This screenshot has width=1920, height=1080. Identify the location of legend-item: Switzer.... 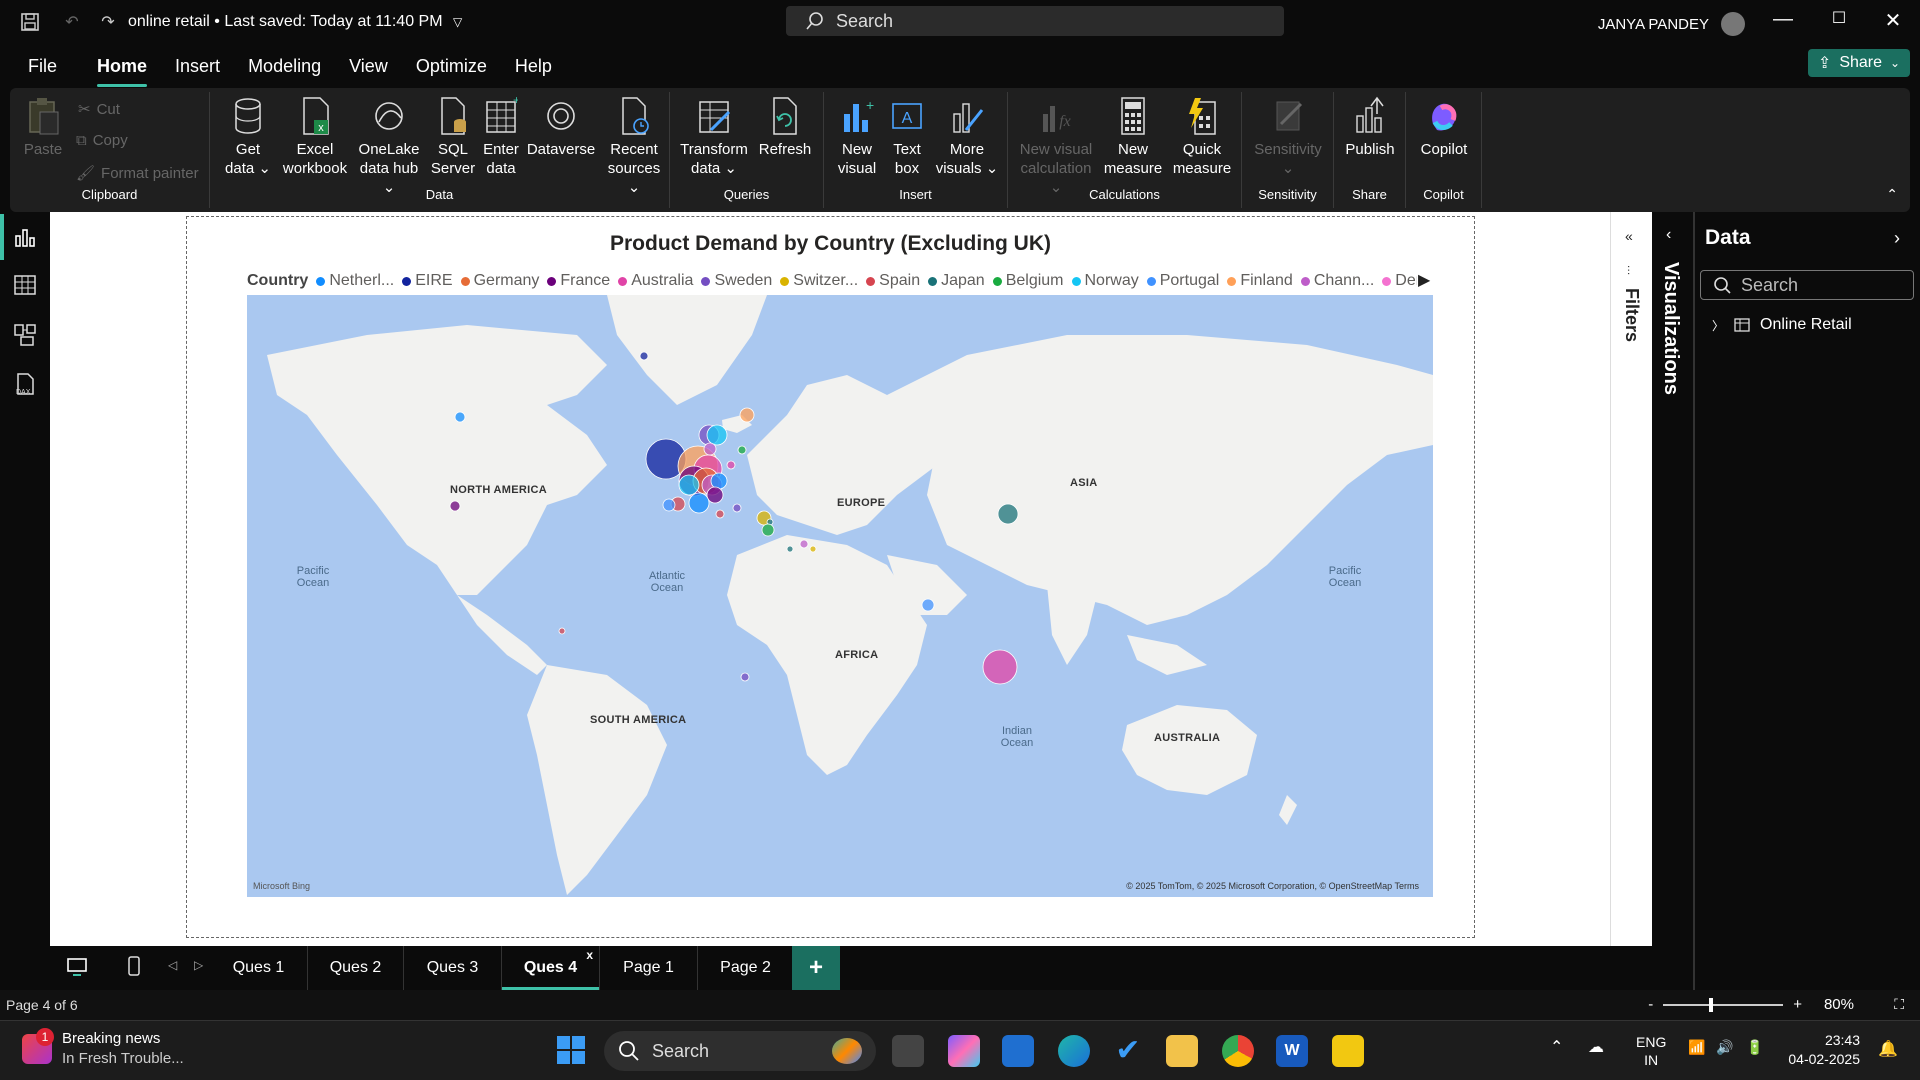
(819, 281).